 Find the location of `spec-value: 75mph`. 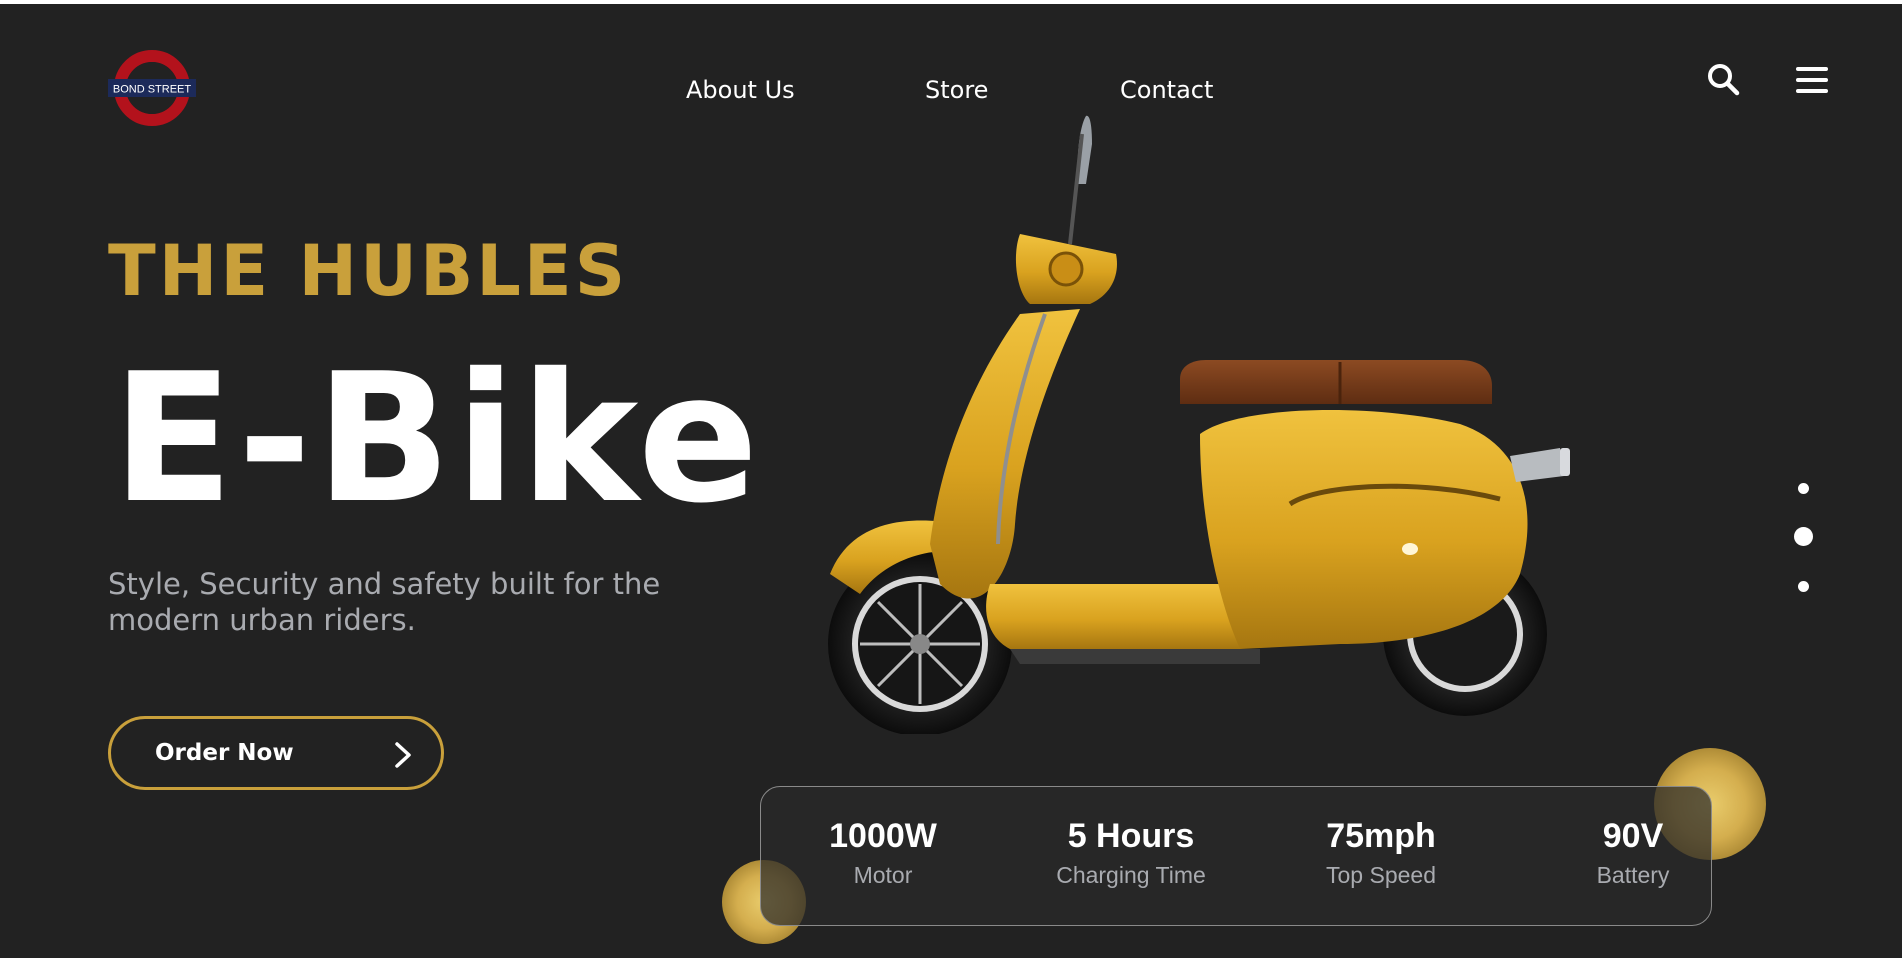

spec-value: 75mph is located at coordinates (1381, 836).